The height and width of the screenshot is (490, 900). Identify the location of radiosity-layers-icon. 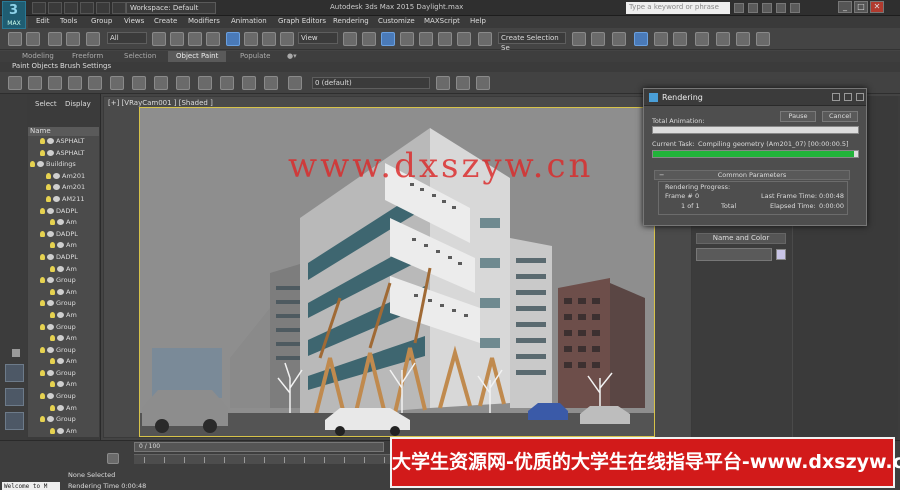
(205, 83).